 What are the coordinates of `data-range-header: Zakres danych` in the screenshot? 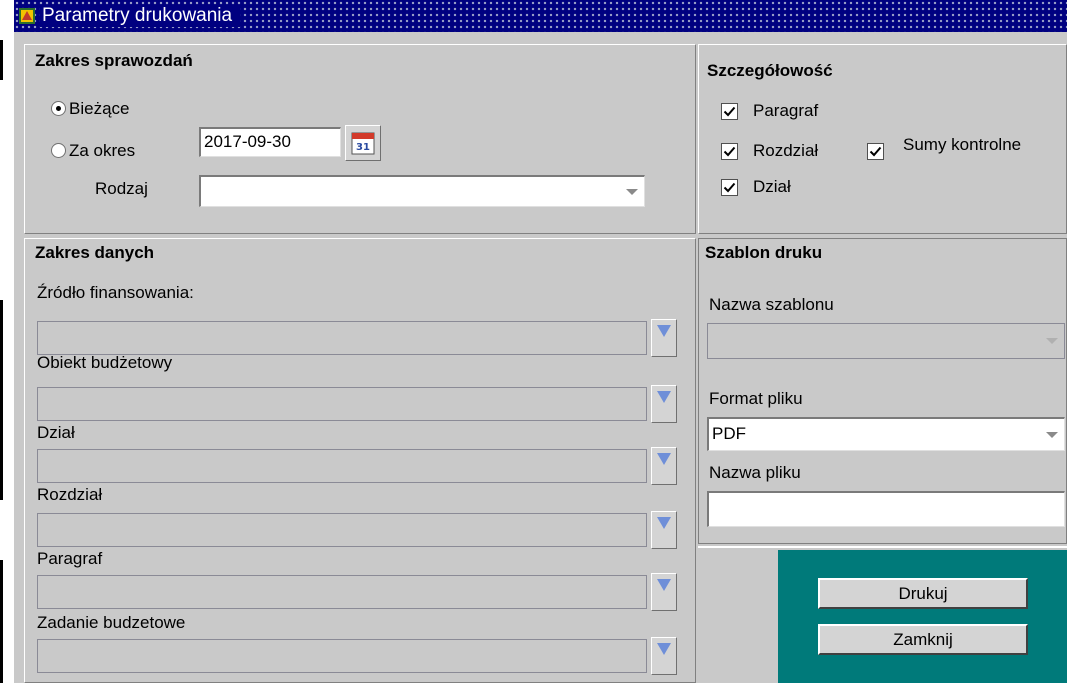 It's located at (95, 252).